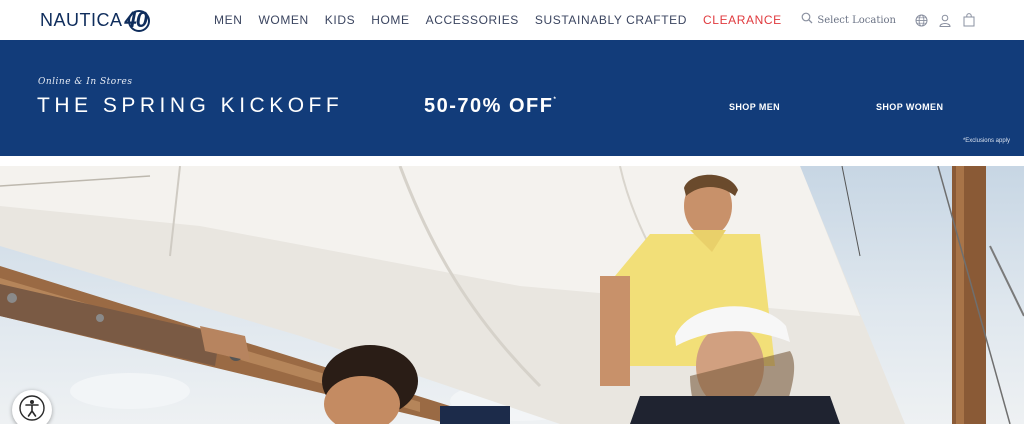 This screenshot has width=1024, height=424. What do you see at coordinates (137, 19) in the screenshot?
I see `brand-anniversary-mark: 40` at bounding box center [137, 19].